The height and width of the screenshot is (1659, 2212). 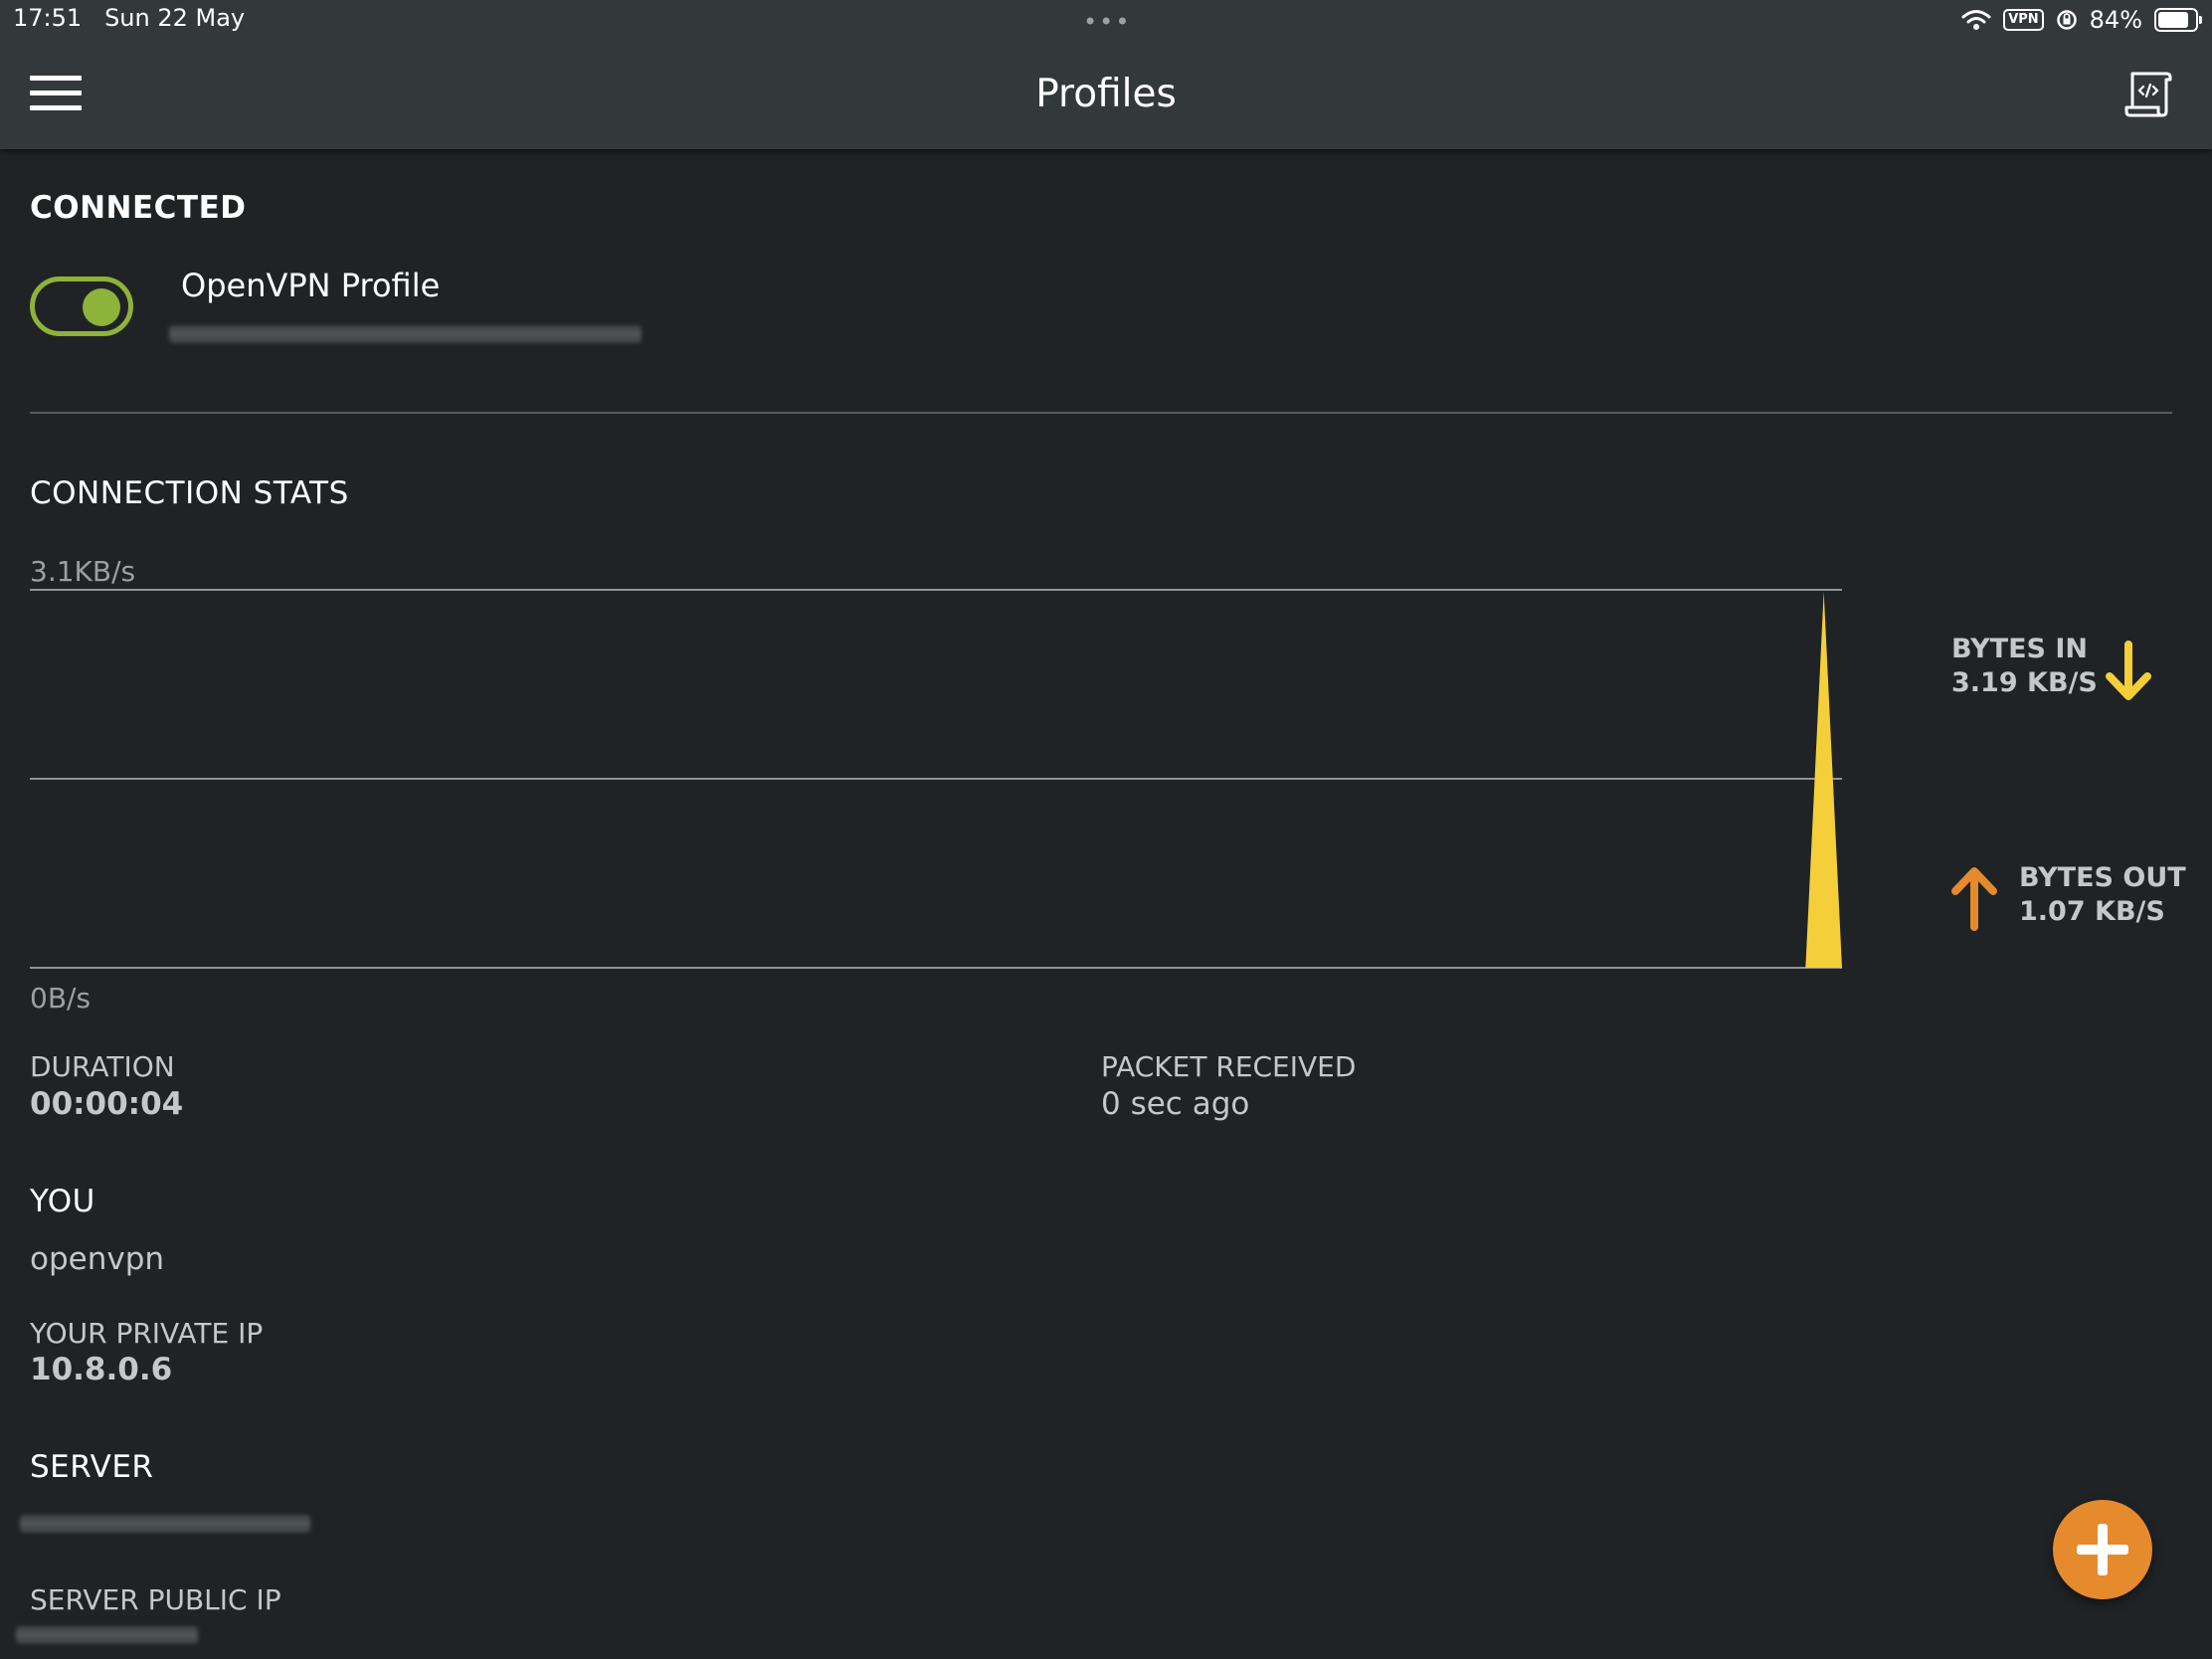 What do you see at coordinates (2128, 670) in the screenshot?
I see `arrow-down-icon` at bounding box center [2128, 670].